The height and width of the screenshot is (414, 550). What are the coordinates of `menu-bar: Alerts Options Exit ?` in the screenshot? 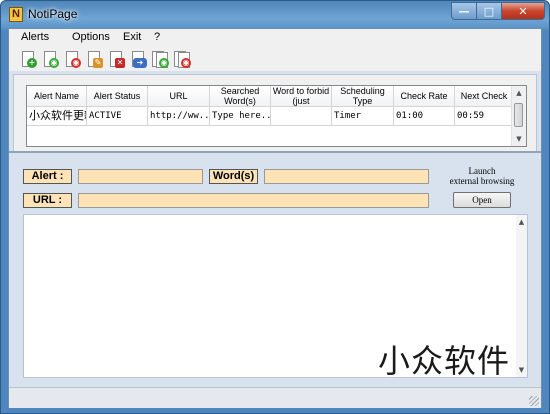 It's located at (275, 38).